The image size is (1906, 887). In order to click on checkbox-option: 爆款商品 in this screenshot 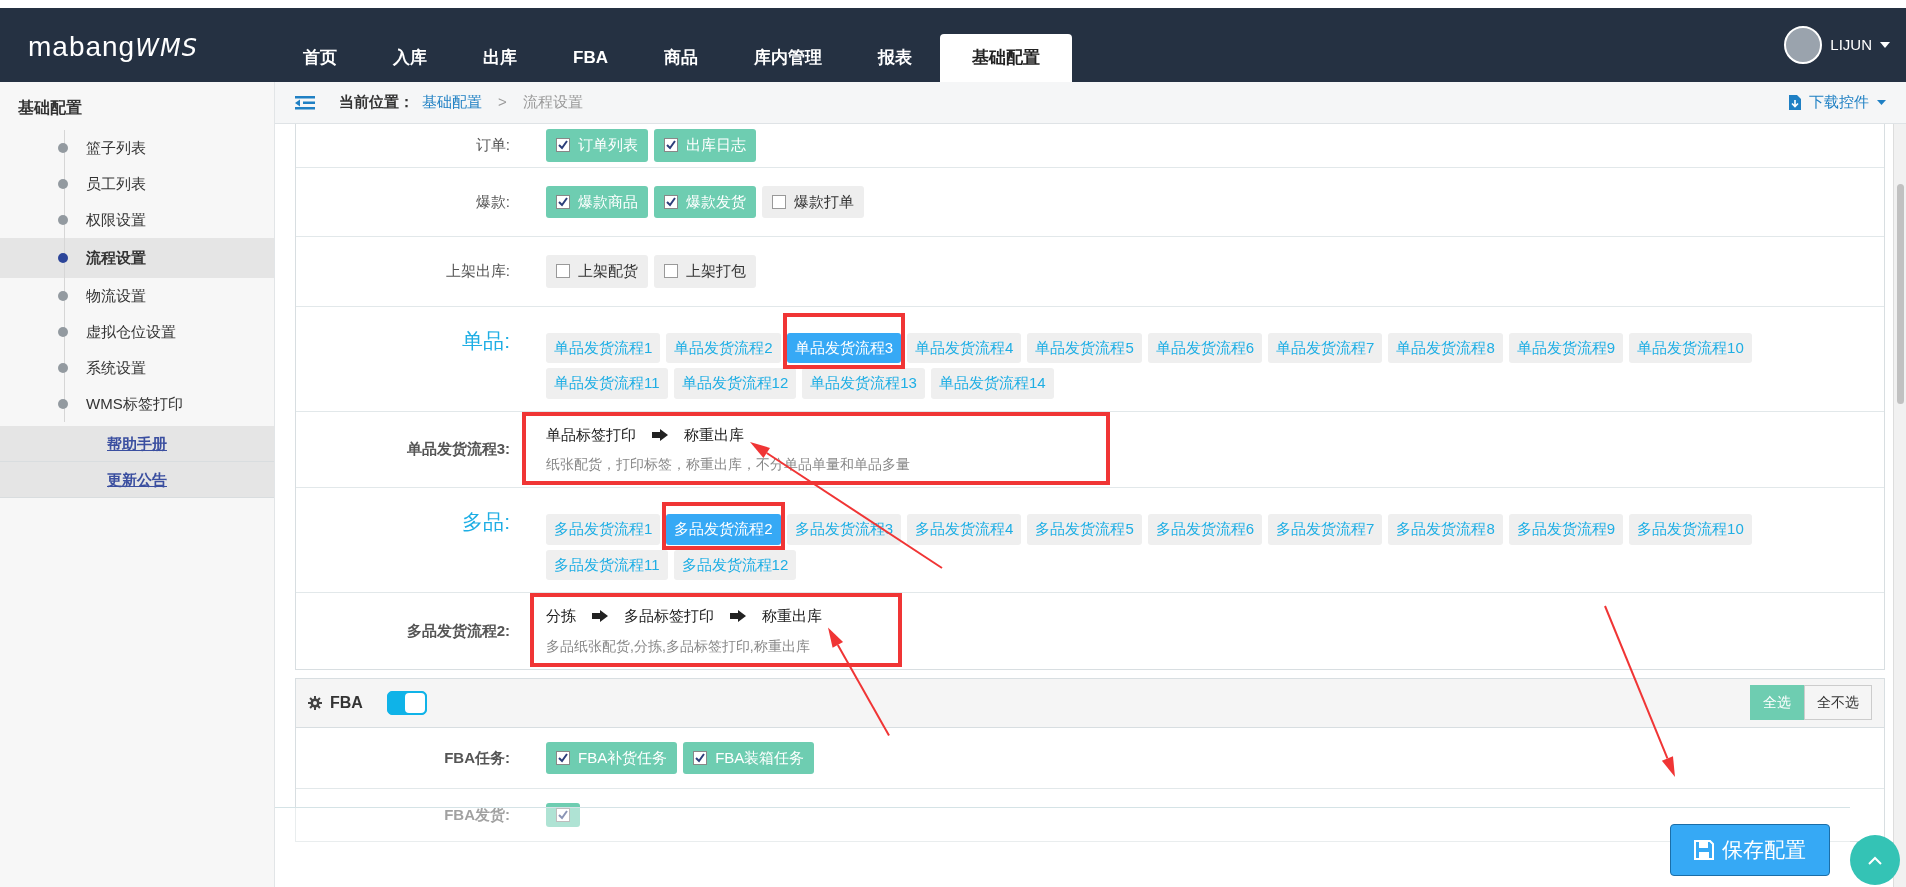, I will do `click(597, 201)`.